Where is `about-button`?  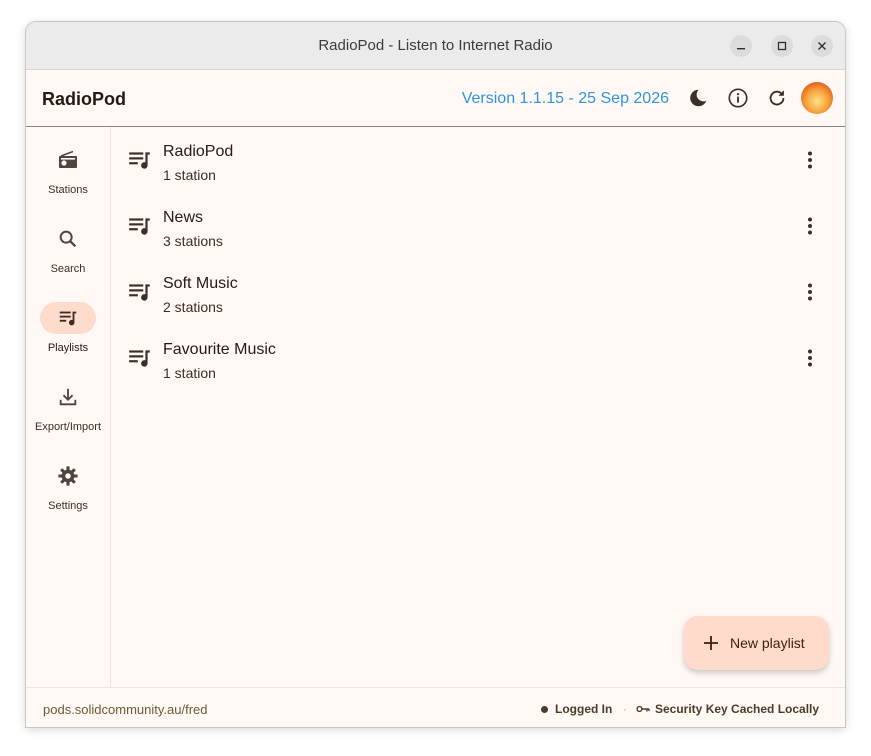 about-button is located at coordinates (738, 98).